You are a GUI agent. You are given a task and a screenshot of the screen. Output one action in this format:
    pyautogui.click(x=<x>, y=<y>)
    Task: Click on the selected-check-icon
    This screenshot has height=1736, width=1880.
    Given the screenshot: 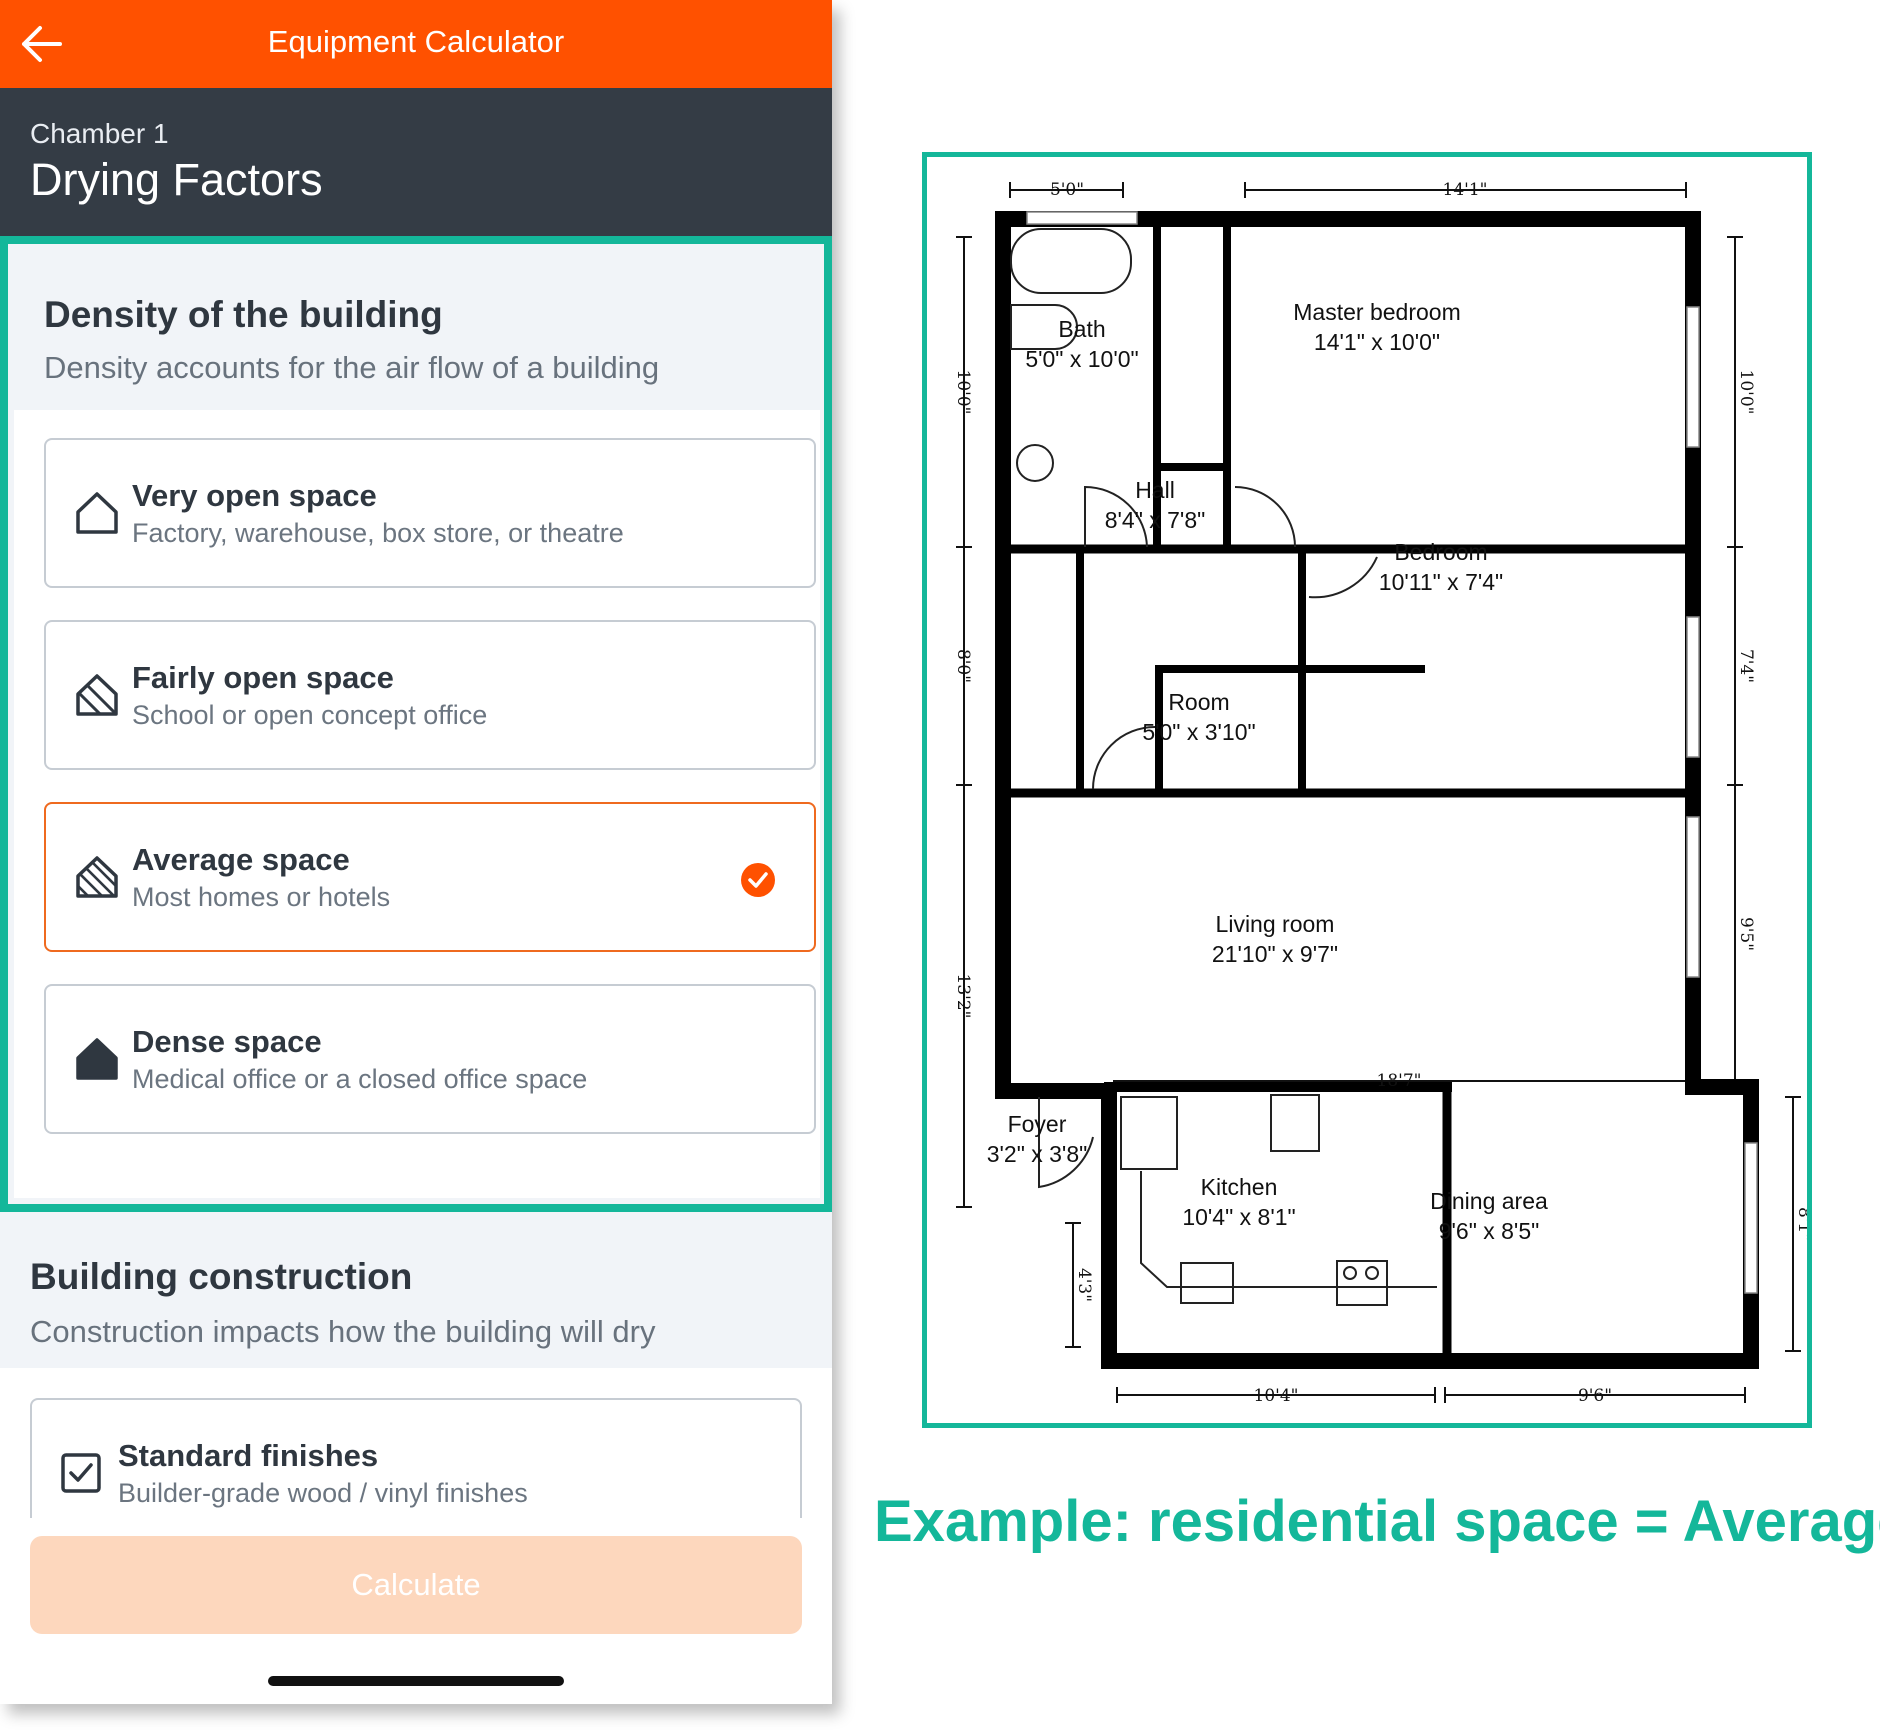 What is the action you would take?
    pyautogui.click(x=758, y=880)
    